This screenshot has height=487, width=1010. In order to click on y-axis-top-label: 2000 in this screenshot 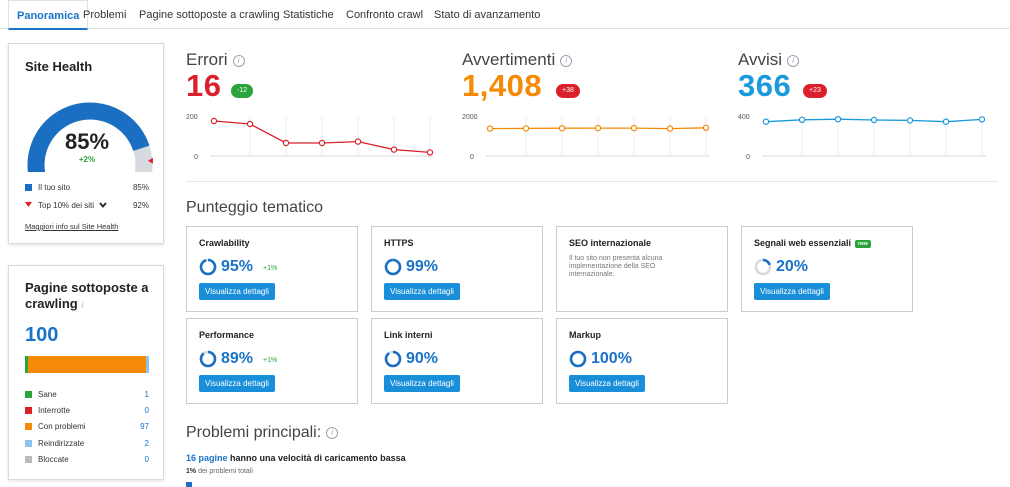, I will do `click(470, 117)`.